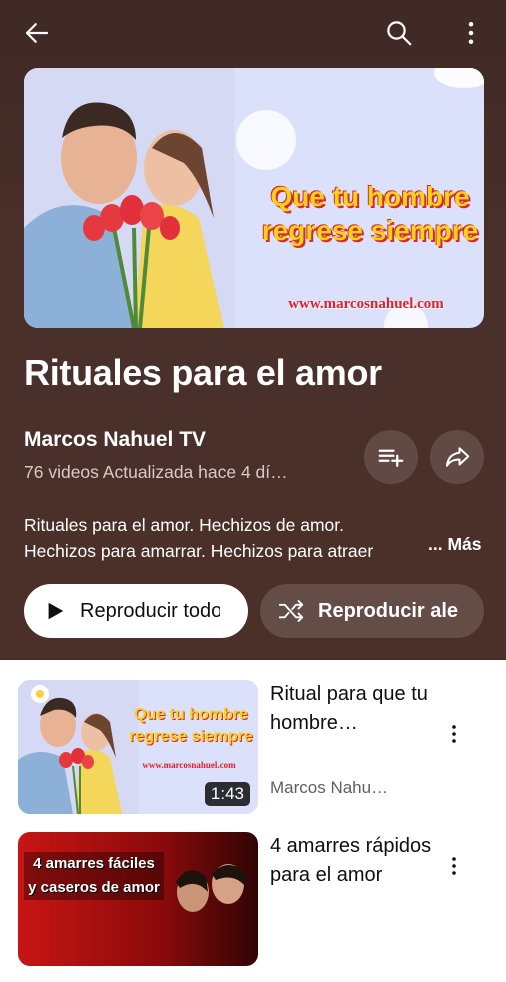 The height and width of the screenshot is (982, 506). I want to click on play-all-button: Reproducir todo, so click(136, 611).